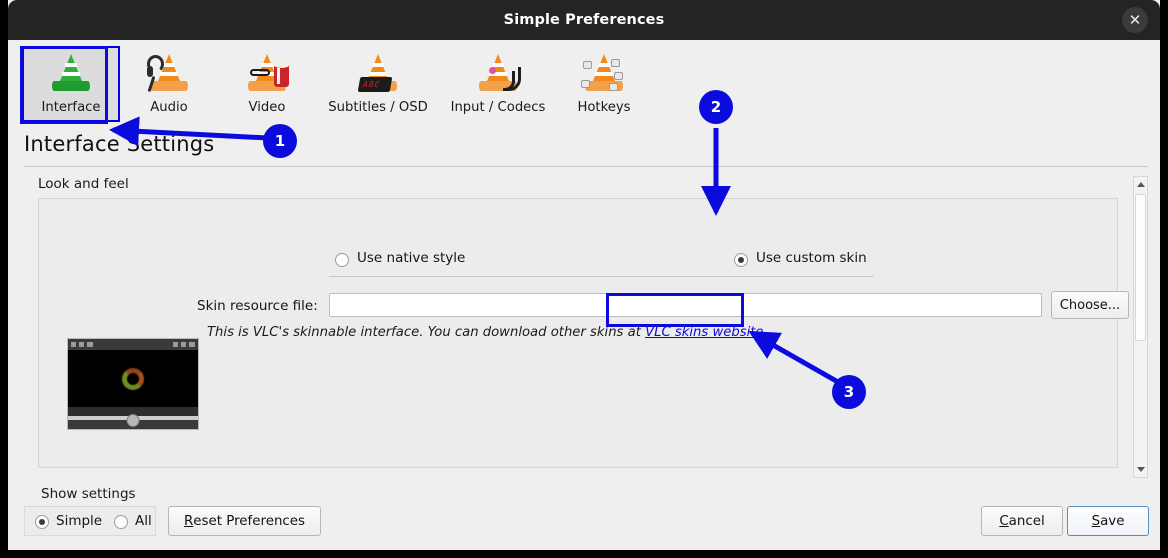 This screenshot has width=1168, height=558. What do you see at coordinates (188, 521) in the screenshot?
I see `reset-mnemonic: R` at bounding box center [188, 521].